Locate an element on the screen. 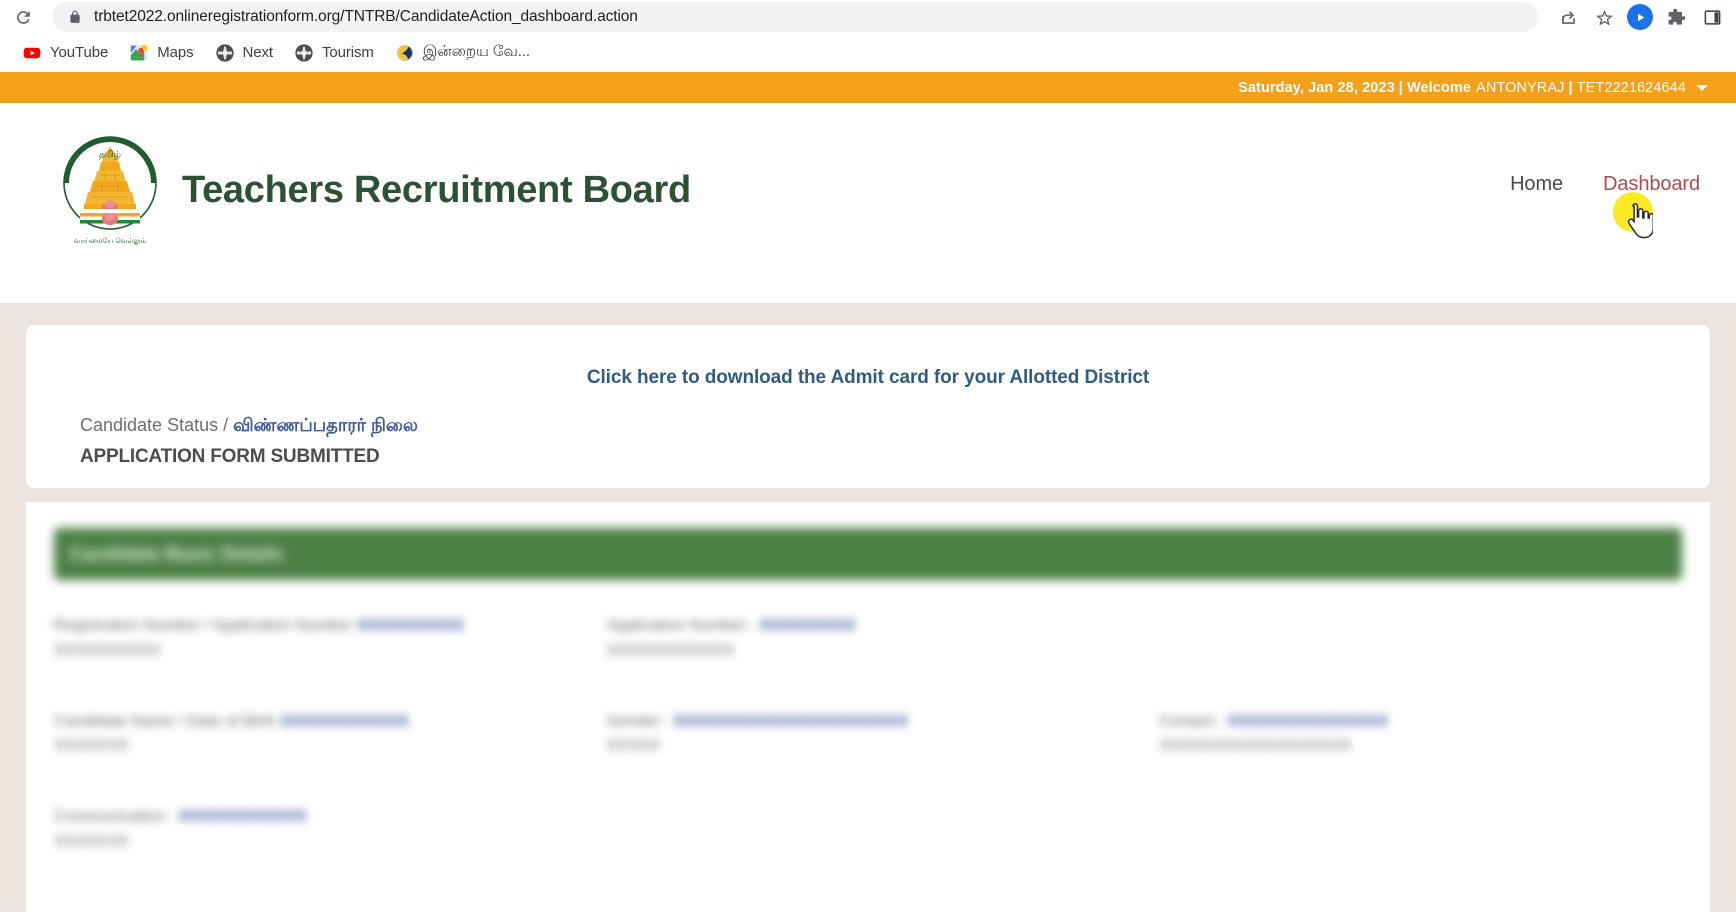 The height and width of the screenshot is (916, 1736). bookmark-next: Next is located at coordinates (244, 53).